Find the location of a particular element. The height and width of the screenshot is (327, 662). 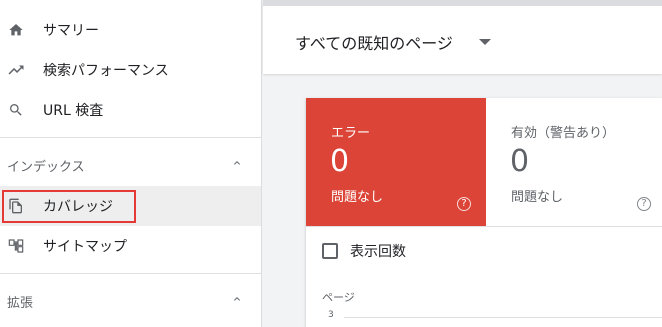

section-title: 拡張 is located at coordinates (20, 303).